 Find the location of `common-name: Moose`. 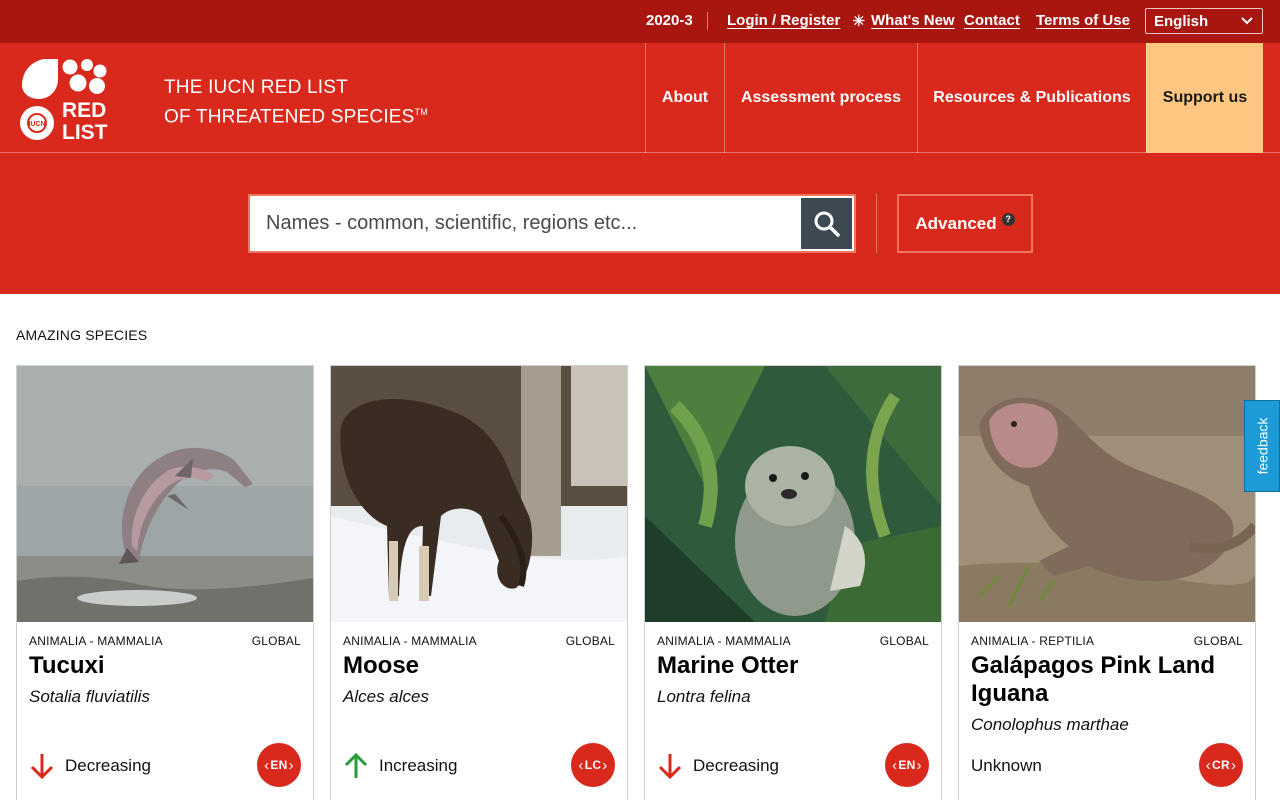

common-name: Moose is located at coordinates (381, 665).